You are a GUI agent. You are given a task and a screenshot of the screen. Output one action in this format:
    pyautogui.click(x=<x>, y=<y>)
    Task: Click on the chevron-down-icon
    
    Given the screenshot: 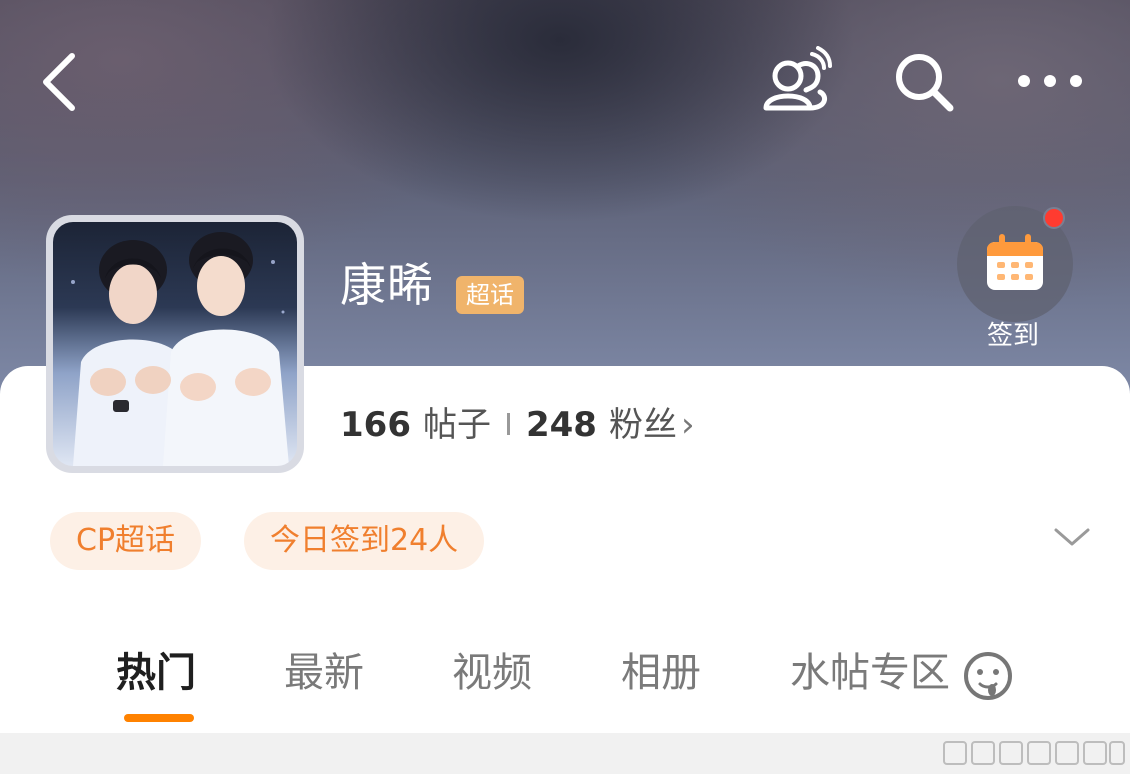 What is the action you would take?
    pyautogui.click(x=1072, y=537)
    